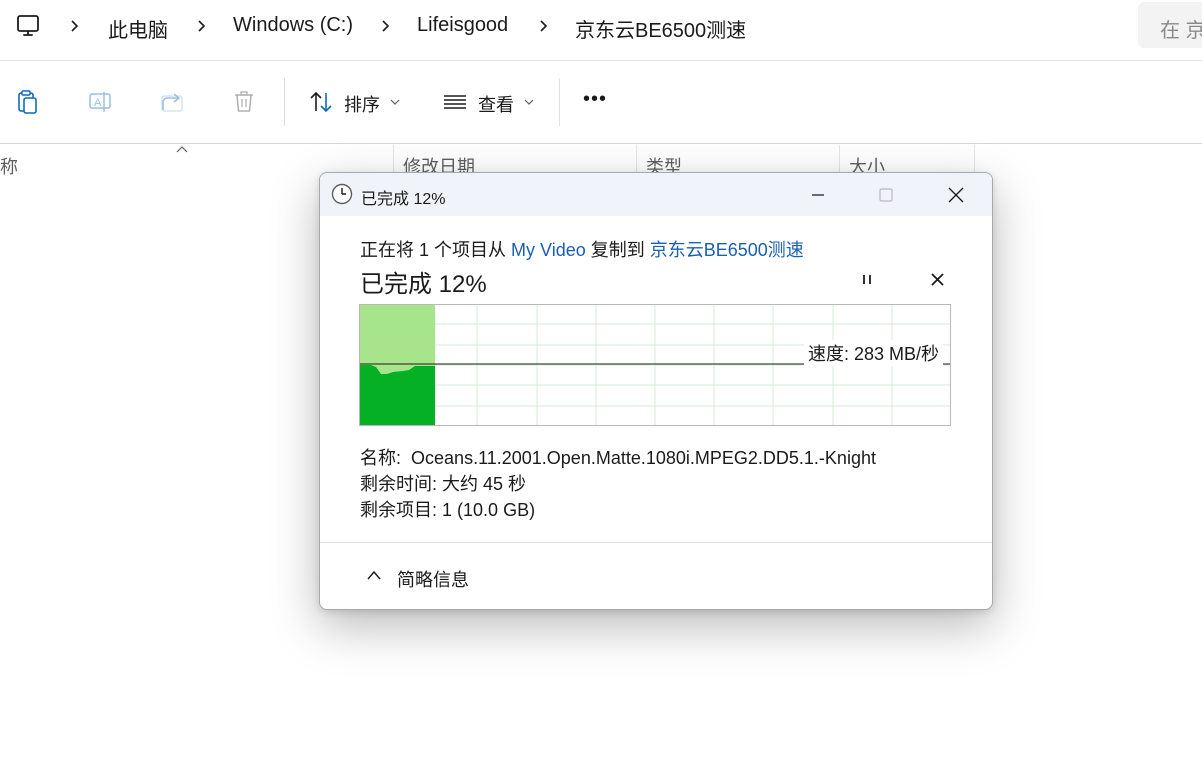 This screenshot has height=767, width=1202. I want to click on rename-icon: A, so click(100, 102).